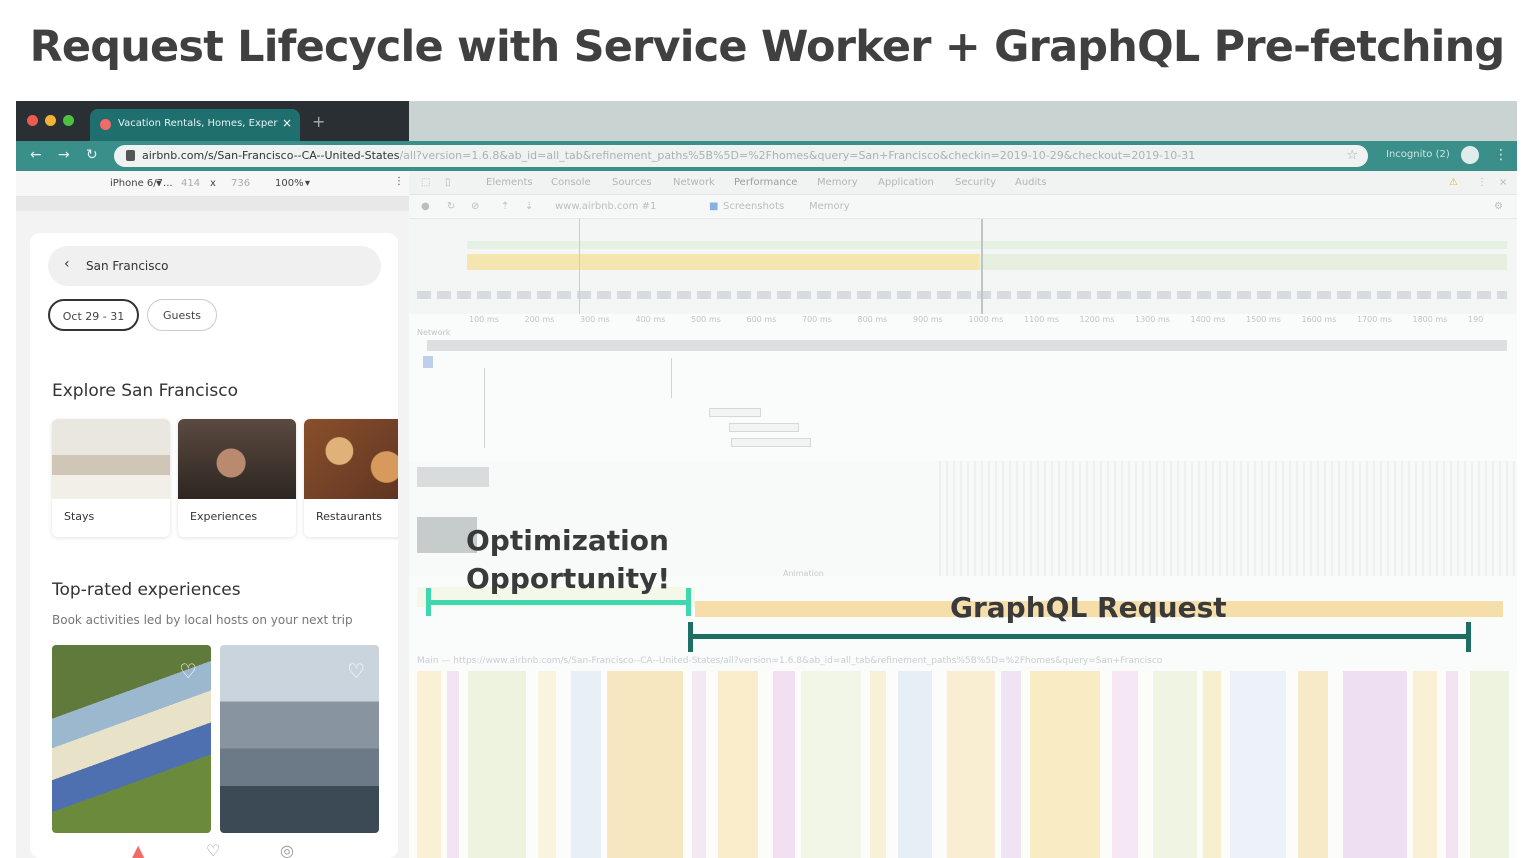  I want to click on tab-audits: Audits, so click(1030, 182).